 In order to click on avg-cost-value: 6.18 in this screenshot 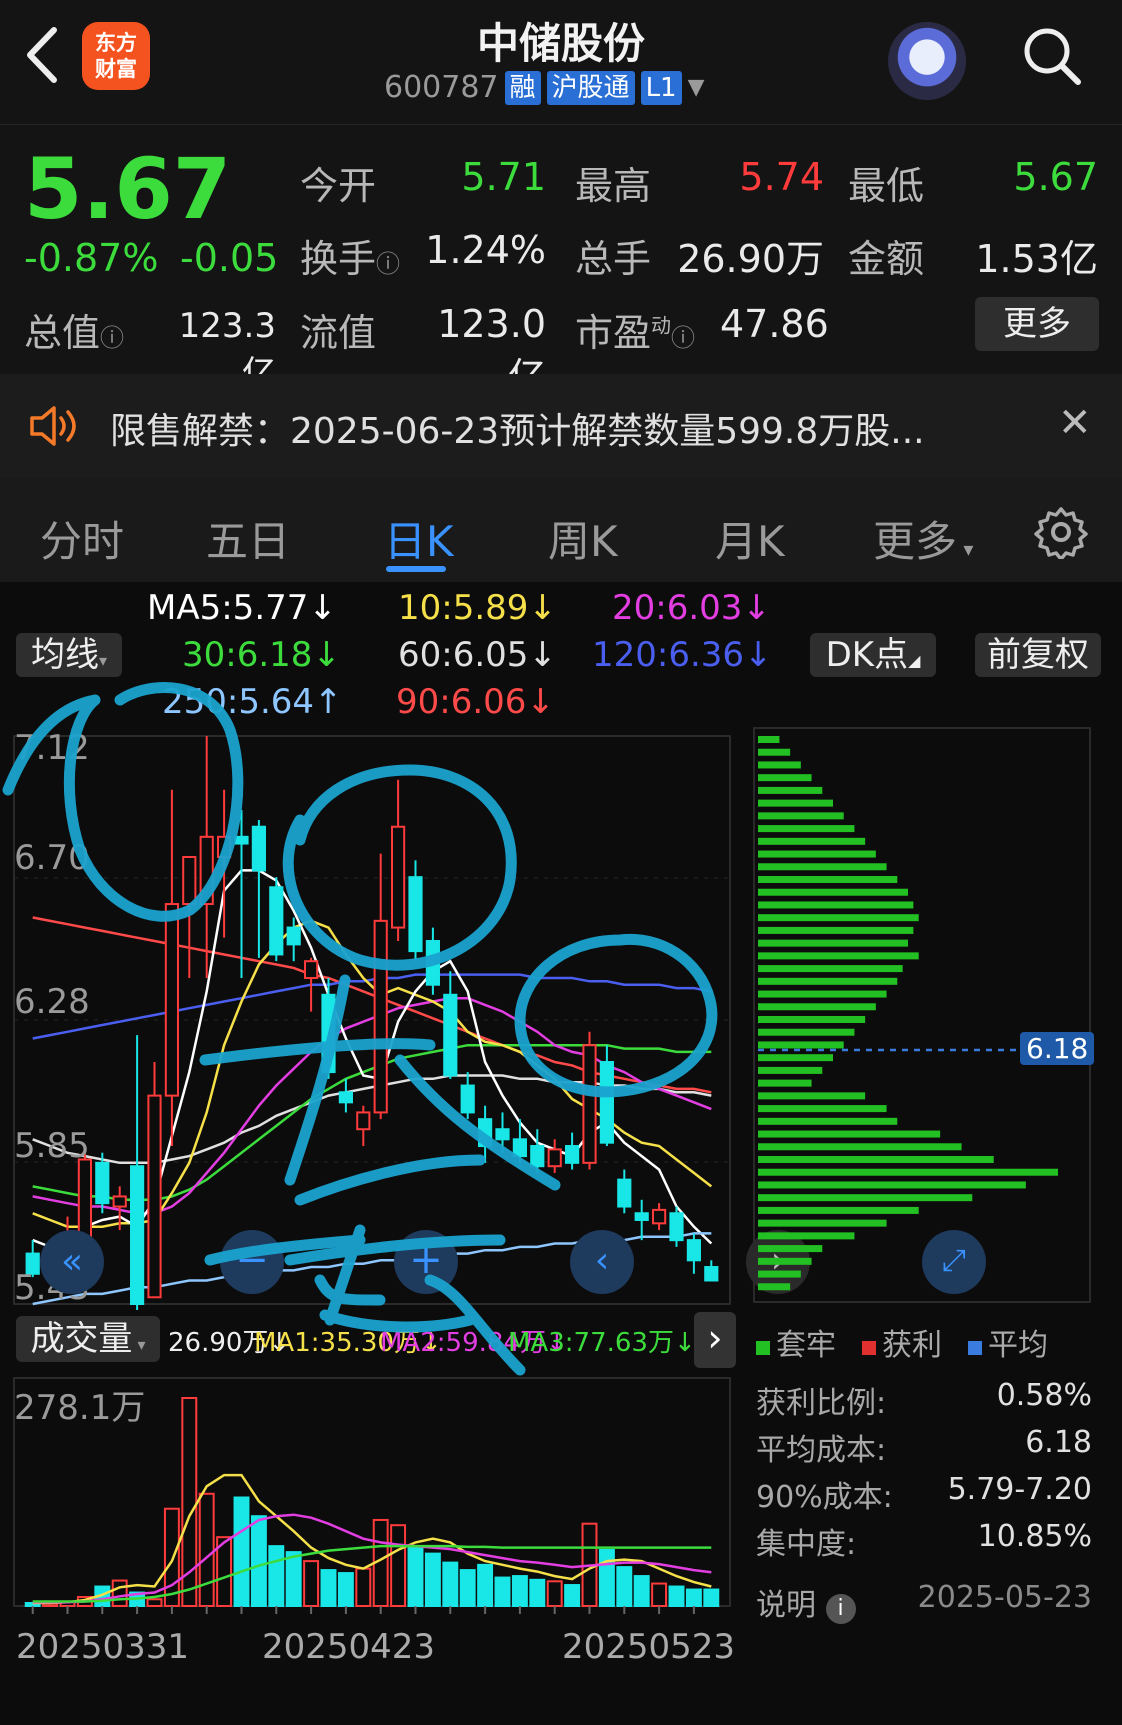, I will do `click(1058, 1442)`.